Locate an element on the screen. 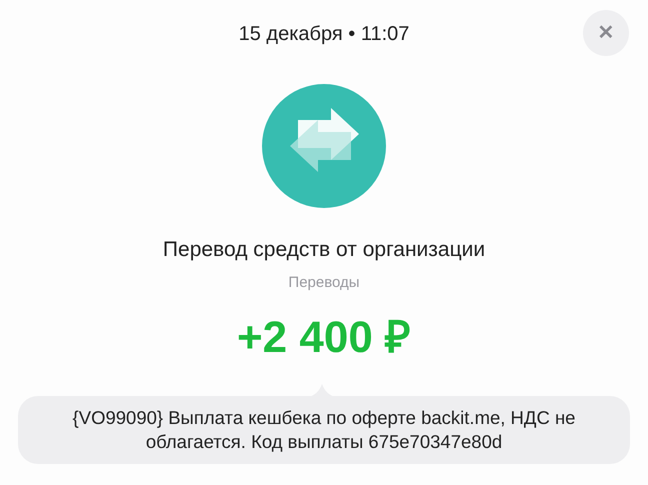 The height and width of the screenshot is (485, 648). date-time: 15 декабря • 11:07 is located at coordinates (324, 34).